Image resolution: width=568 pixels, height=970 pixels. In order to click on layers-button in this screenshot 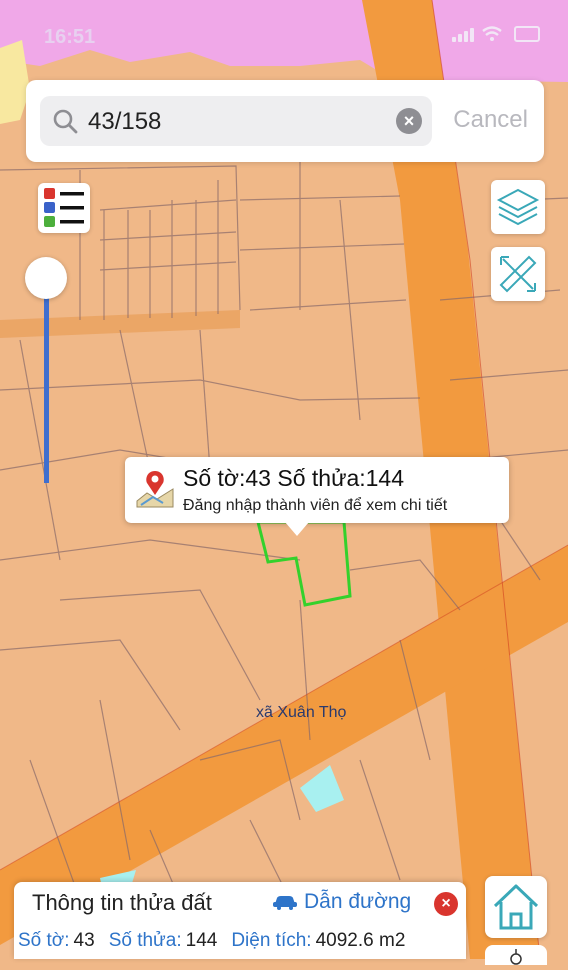, I will do `click(518, 207)`.